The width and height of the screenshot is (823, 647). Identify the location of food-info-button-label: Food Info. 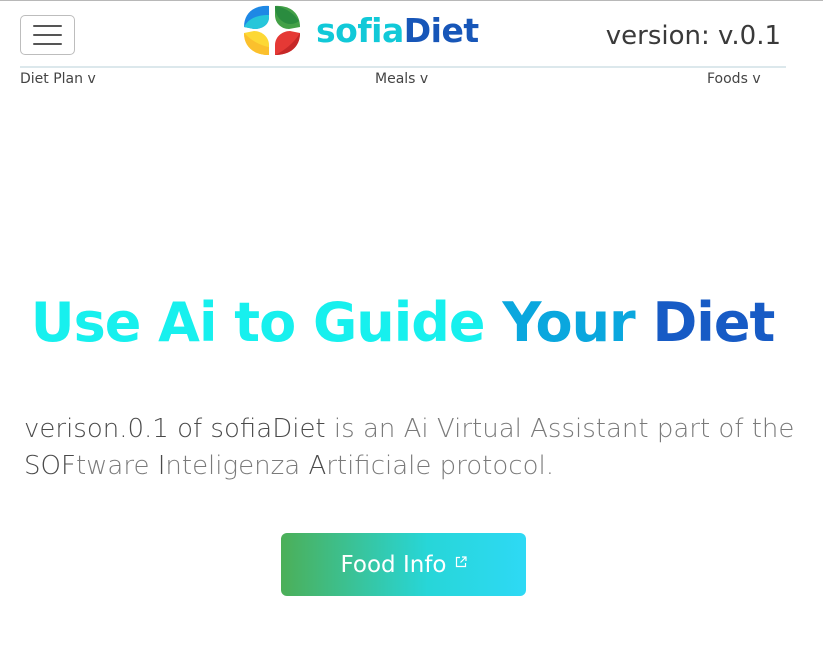
(393, 564).